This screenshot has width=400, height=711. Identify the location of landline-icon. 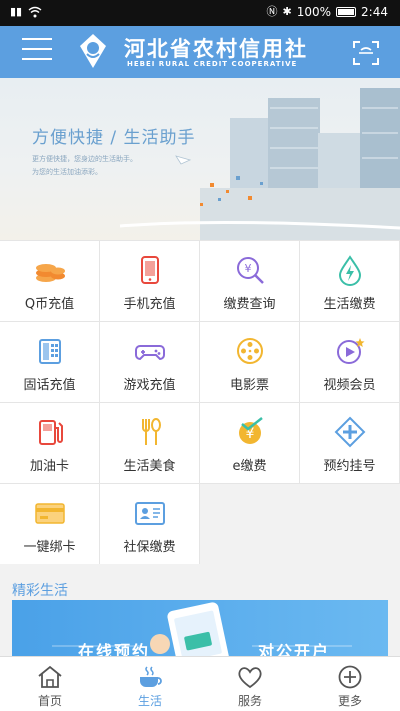
(50, 351).